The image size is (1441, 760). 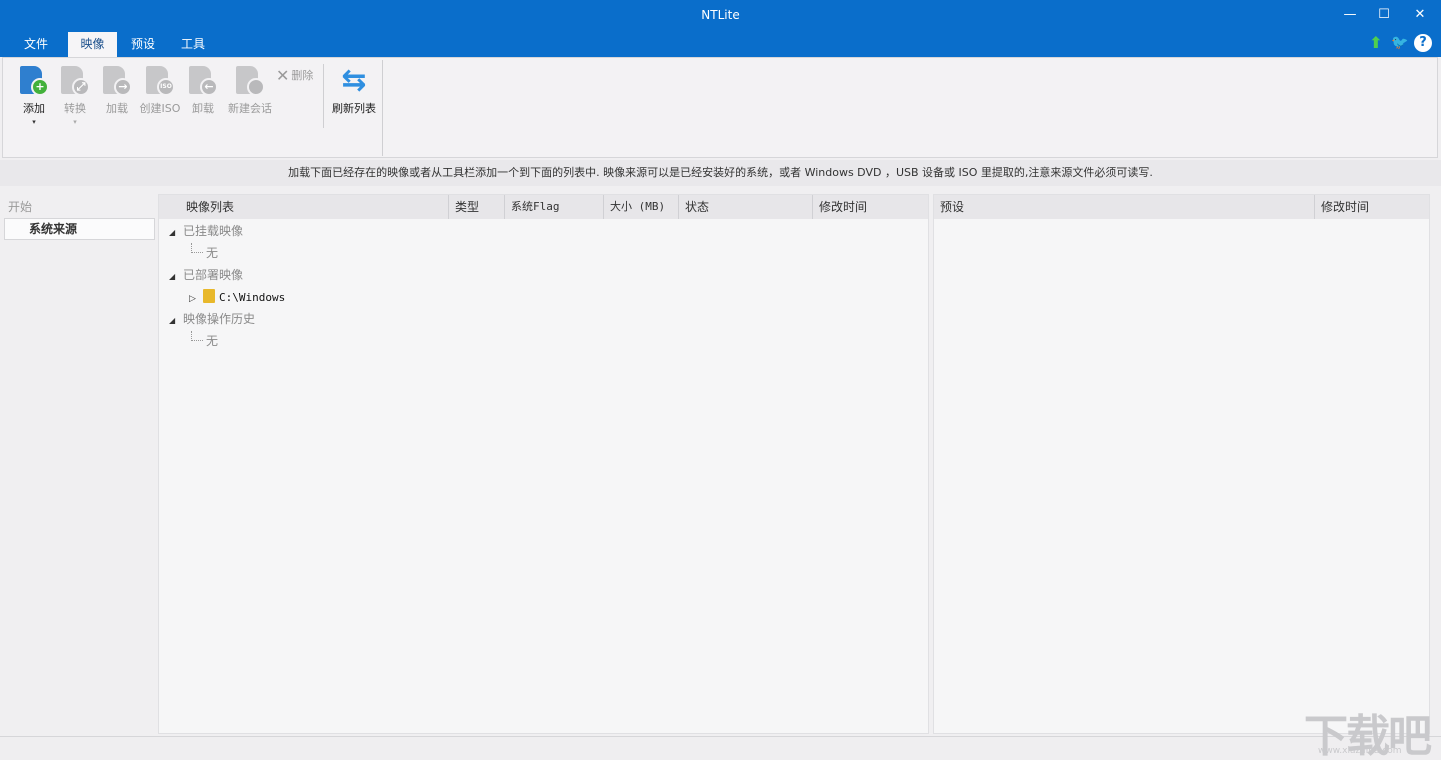 What do you see at coordinates (746, 207) in the screenshot?
I see `column-status: 状态` at bounding box center [746, 207].